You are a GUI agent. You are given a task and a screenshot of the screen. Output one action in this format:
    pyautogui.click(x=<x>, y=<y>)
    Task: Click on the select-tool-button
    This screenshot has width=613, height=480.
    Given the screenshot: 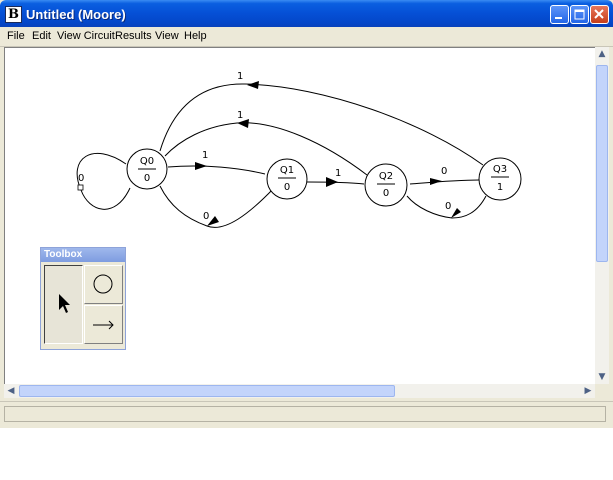 What is the action you would take?
    pyautogui.click(x=63, y=304)
    